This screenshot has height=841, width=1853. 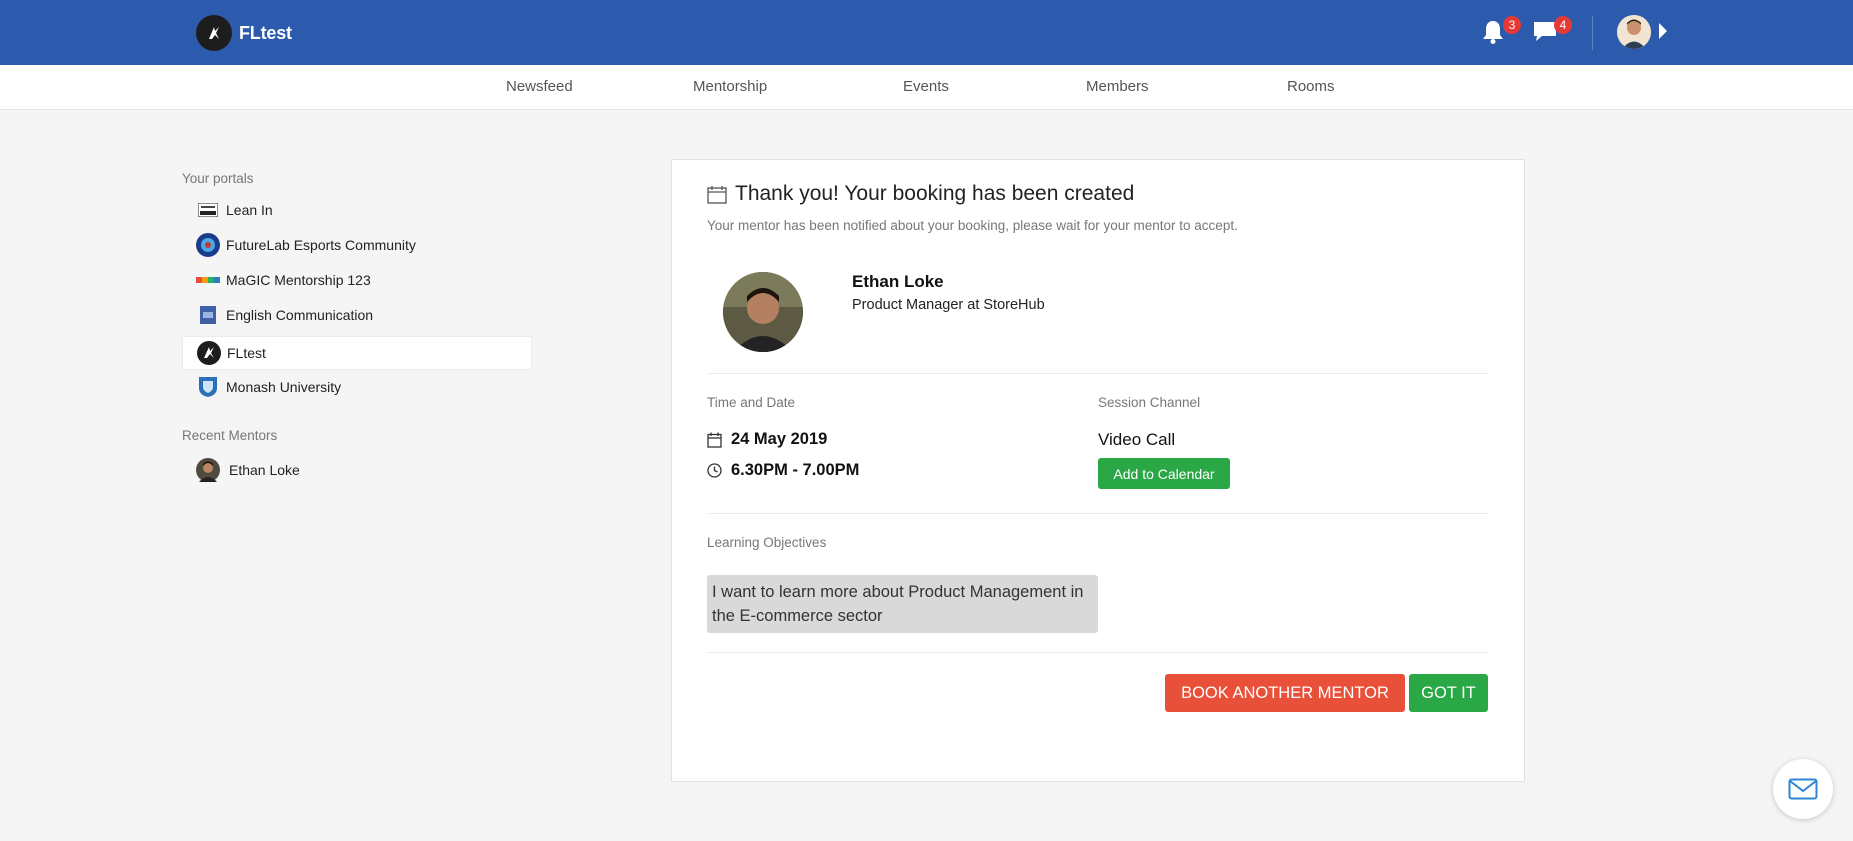 What do you see at coordinates (357, 353) in the screenshot?
I see `portal-item-fltest: FLtest` at bounding box center [357, 353].